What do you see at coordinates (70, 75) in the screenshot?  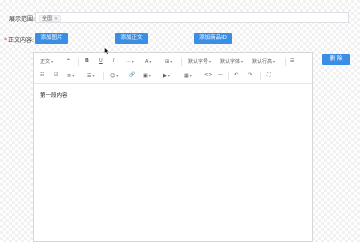 I see `align-dropdown: ≡` at bounding box center [70, 75].